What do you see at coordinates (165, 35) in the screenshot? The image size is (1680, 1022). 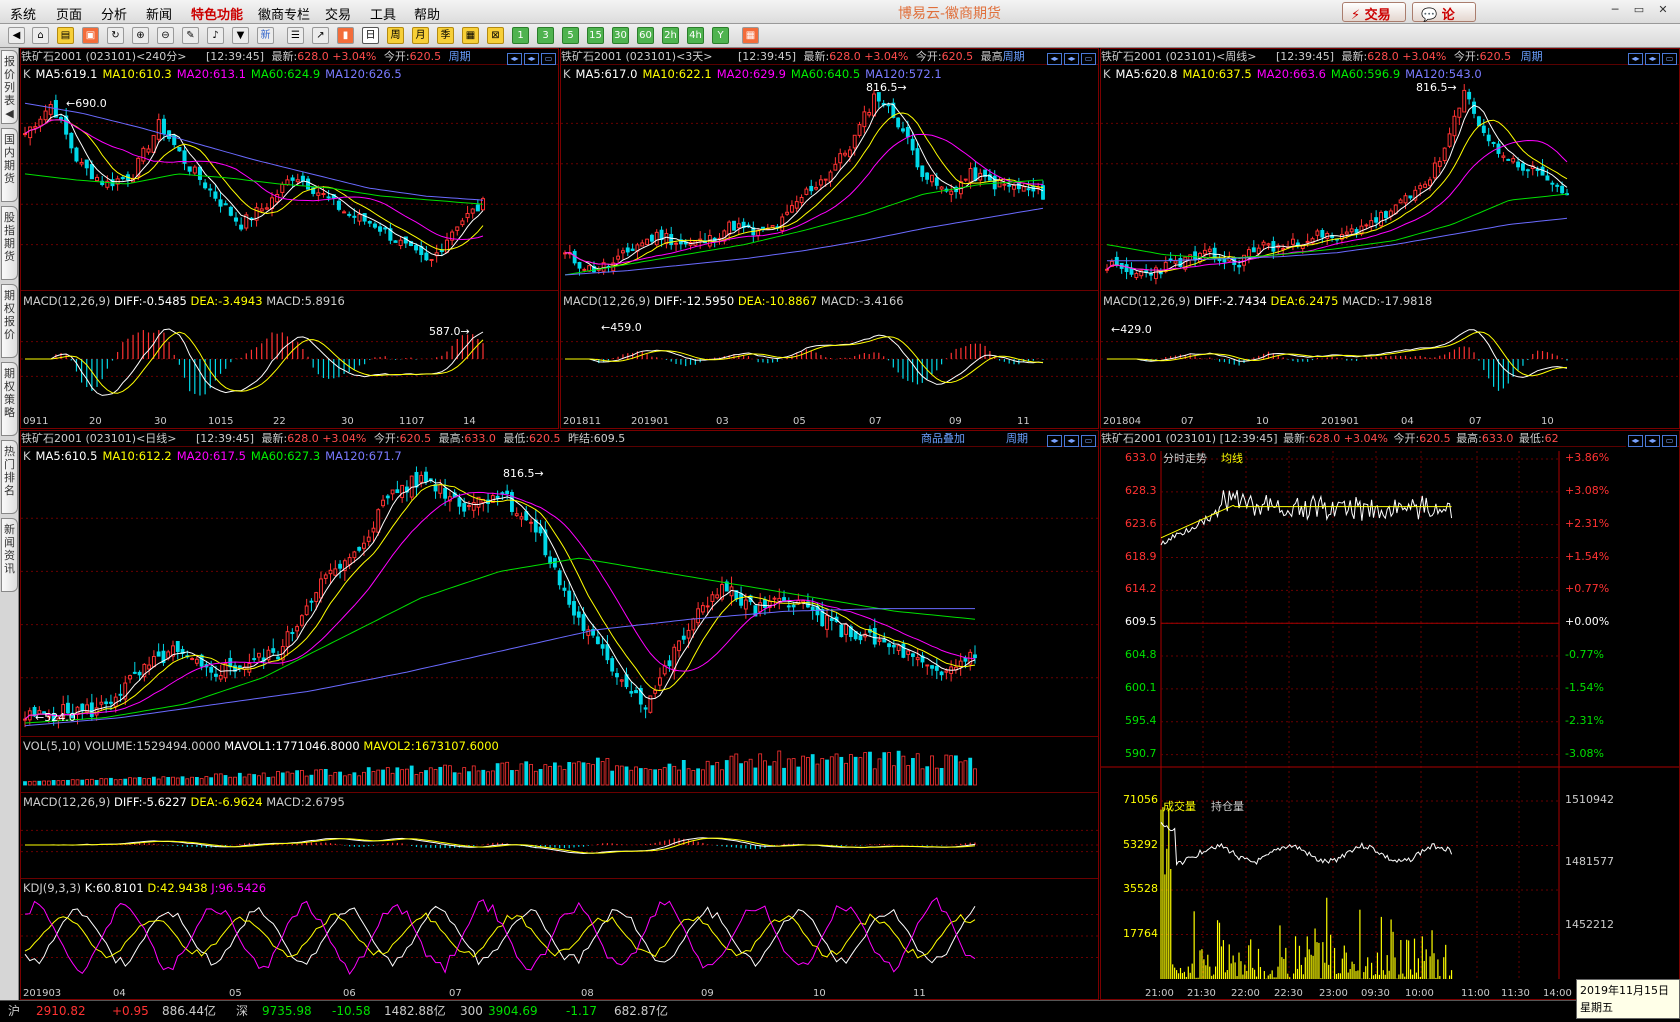 I see `zoom-out-icon: ⊖` at bounding box center [165, 35].